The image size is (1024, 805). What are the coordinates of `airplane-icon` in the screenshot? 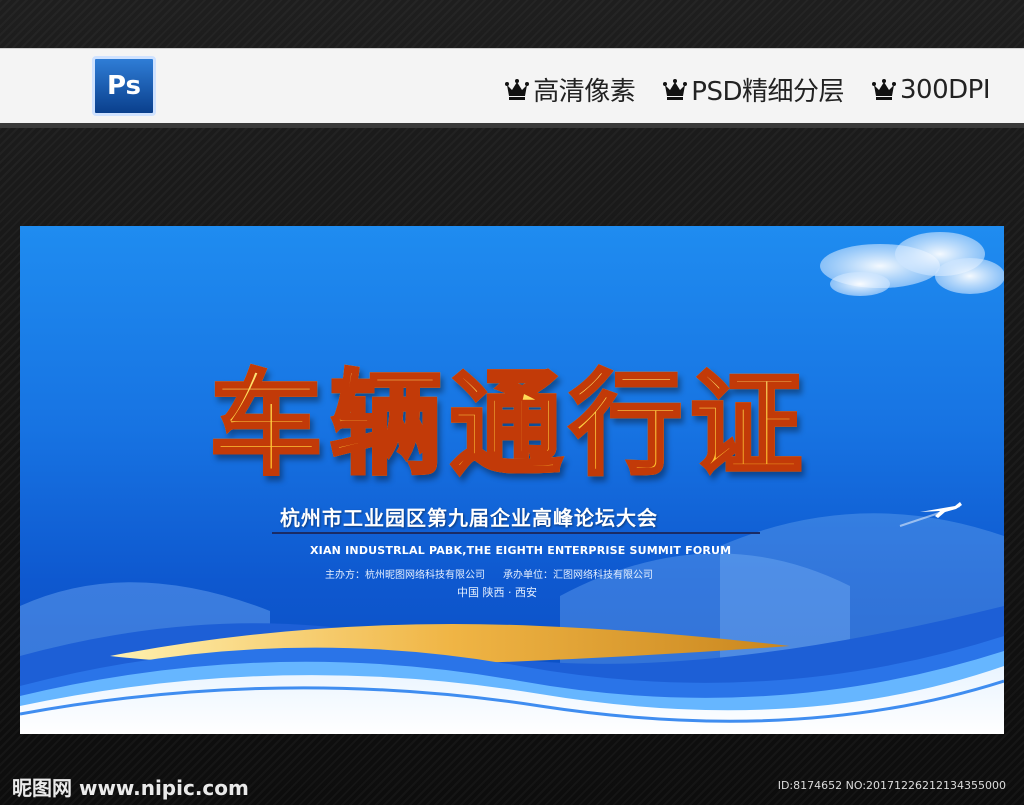 It's located at (941, 510).